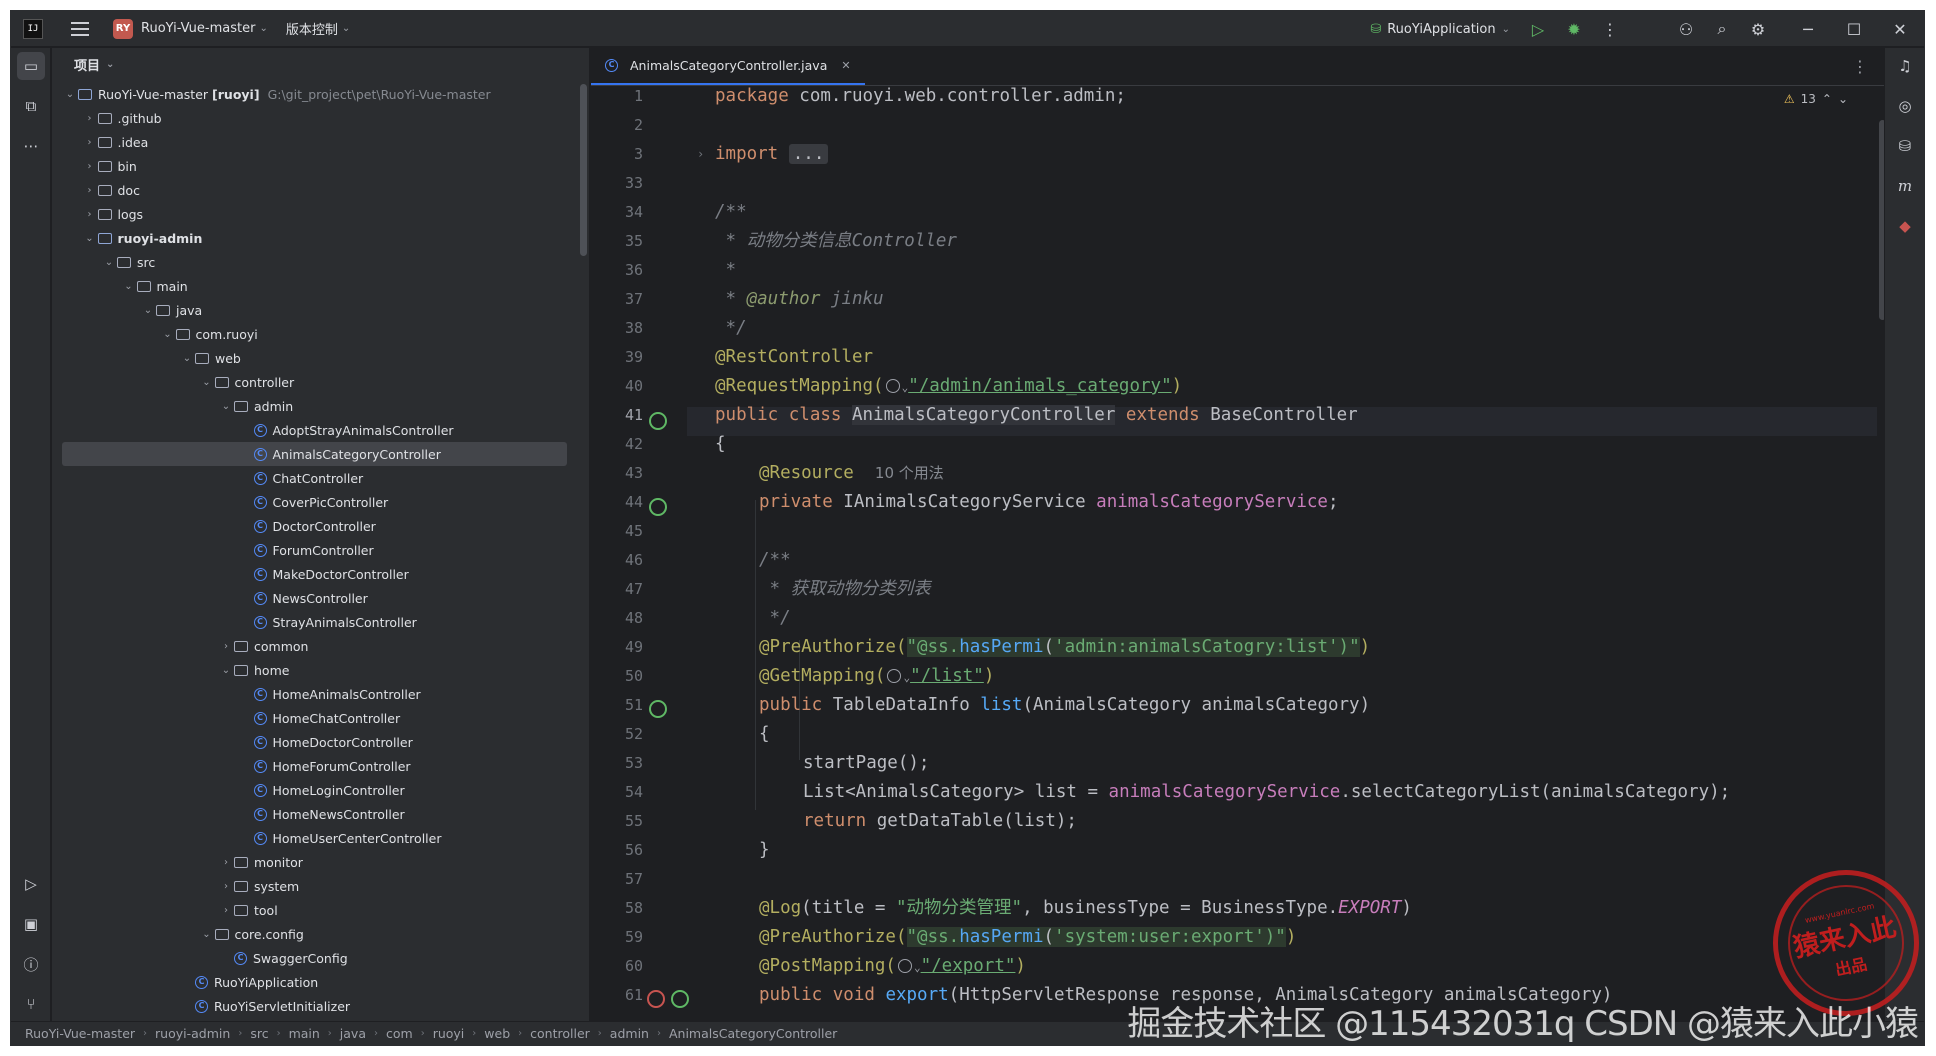 The height and width of the screenshot is (1056, 1936). Describe the element at coordinates (320, 502) in the screenshot. I see `tree-item-class: C CoverPicController` at that location.